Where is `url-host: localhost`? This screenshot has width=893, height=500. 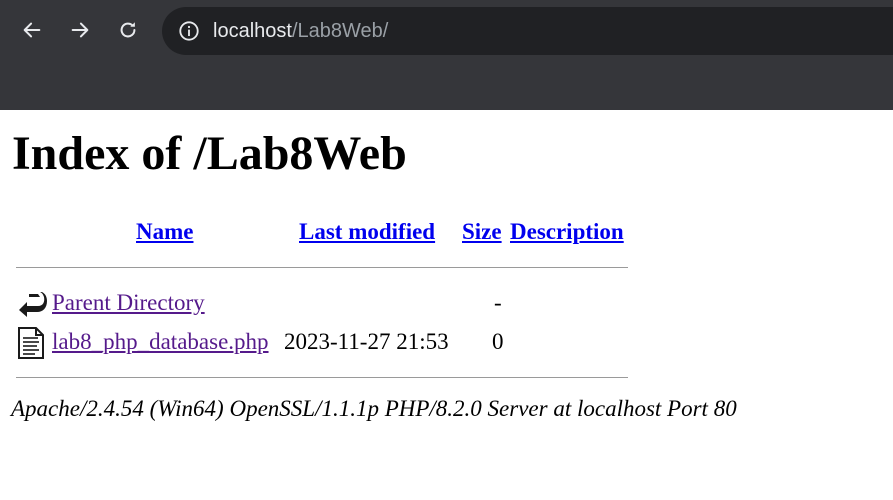 url-host: localhost is located at coordinates (252, 31).